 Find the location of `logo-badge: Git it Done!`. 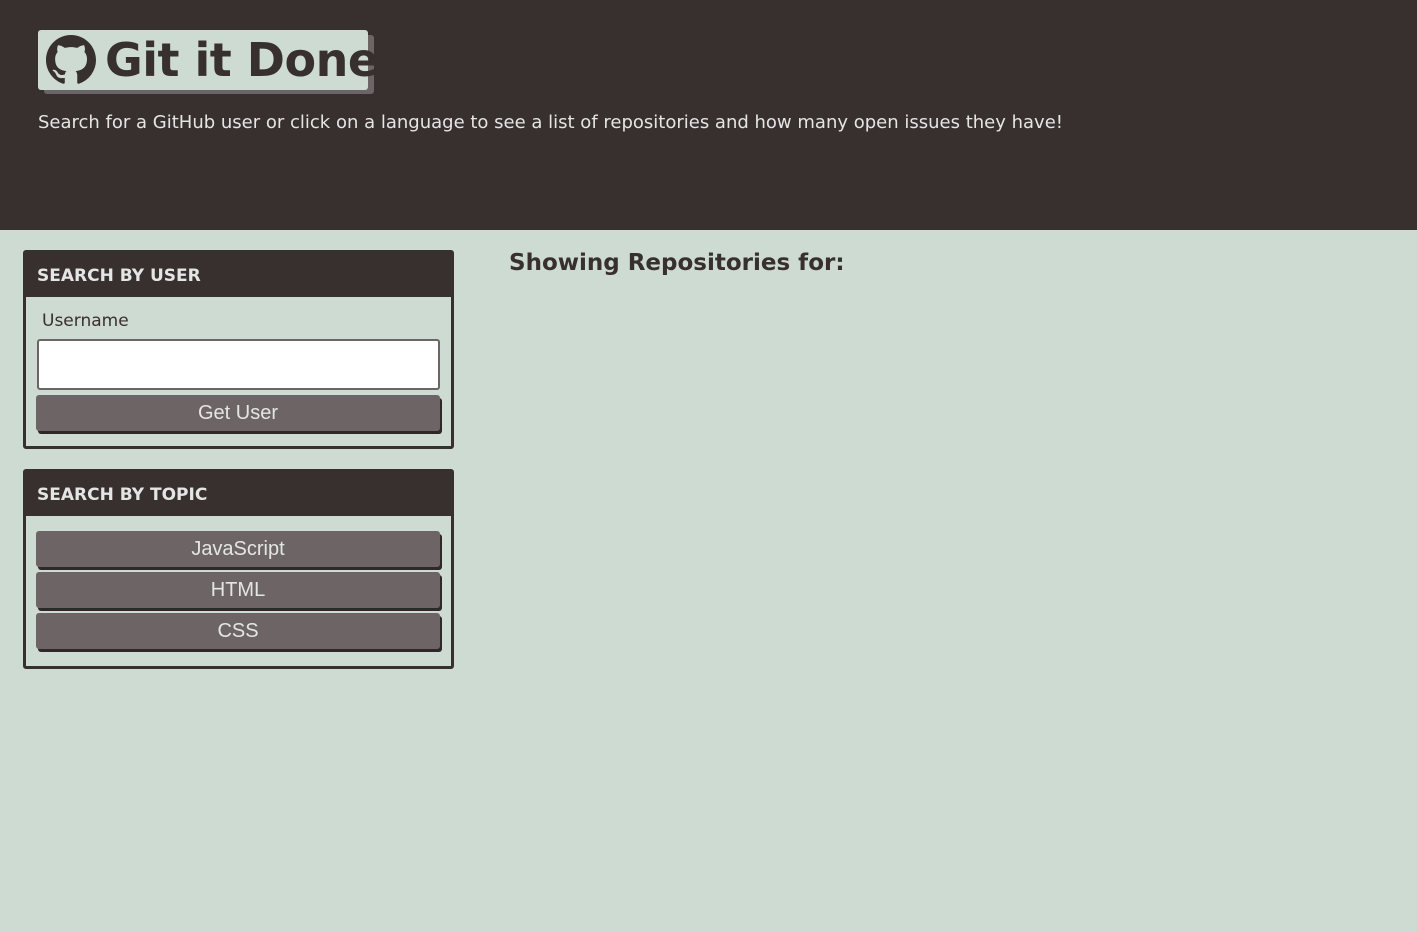

logo-badge: Git it Done! is located at coordinates (219, 60).